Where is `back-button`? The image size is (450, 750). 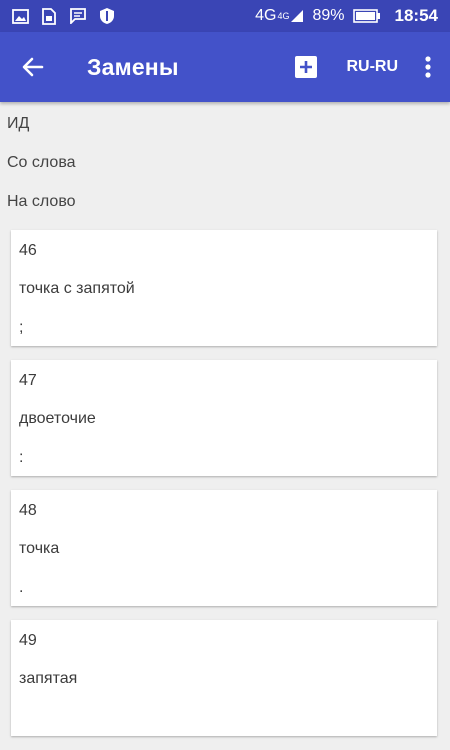 back-button is located at coordinates (33, 67).